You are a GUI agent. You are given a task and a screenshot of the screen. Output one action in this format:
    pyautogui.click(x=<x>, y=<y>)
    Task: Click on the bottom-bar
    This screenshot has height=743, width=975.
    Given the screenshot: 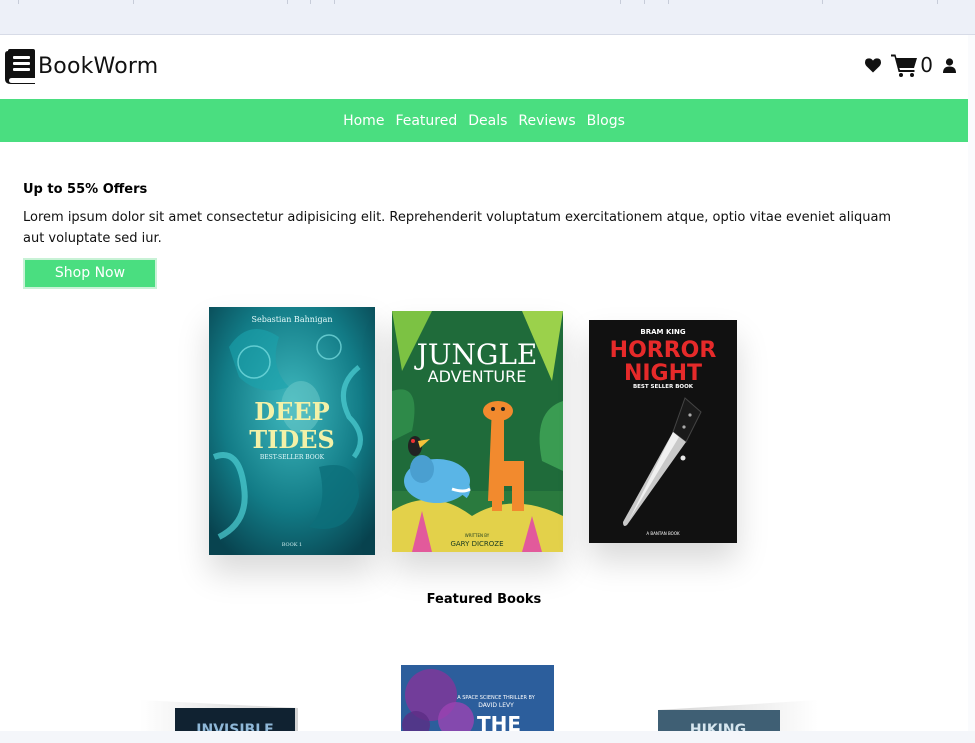 What is the action you would take?
    pyautogui.click(x=487, y=737)
    